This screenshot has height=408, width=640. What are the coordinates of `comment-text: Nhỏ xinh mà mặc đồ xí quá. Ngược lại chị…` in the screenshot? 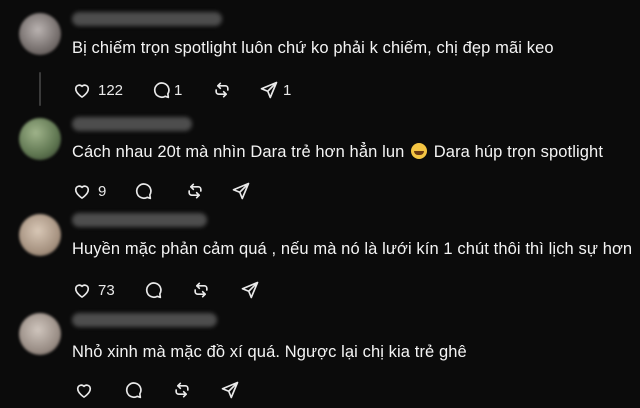 It's located at (269, 352).